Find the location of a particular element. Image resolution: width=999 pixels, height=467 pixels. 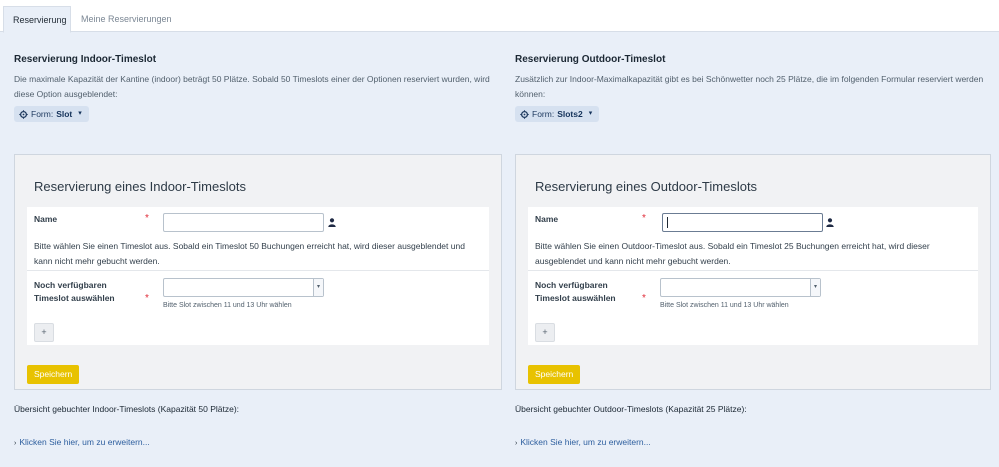

indoor-name-input is located at coordinates (243, 222).